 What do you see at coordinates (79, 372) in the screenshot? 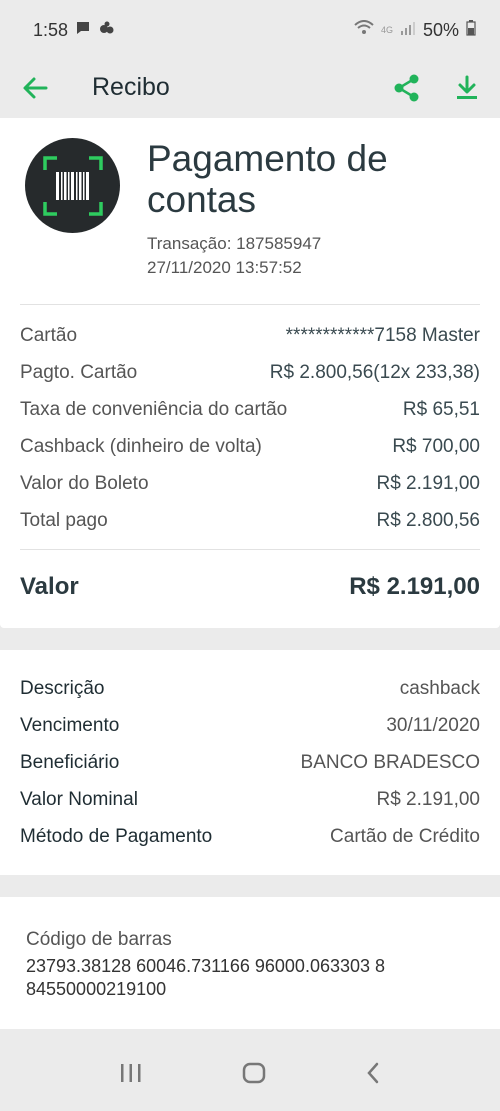
I see `detail-label: Pagto. Cartão` at bounding box center [79, 372].